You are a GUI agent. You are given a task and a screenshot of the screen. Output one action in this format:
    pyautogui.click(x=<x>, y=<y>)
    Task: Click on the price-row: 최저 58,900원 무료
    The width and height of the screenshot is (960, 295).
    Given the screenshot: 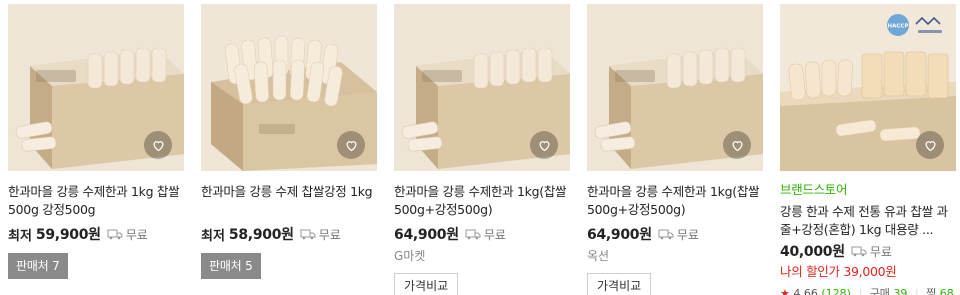 What is the action you would take?
    pyautogui.click(x=289, y=234)
    